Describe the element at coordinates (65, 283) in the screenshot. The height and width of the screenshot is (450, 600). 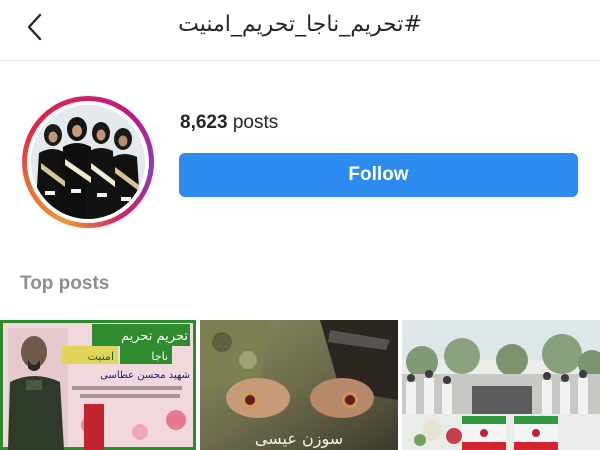
I see `top-posts-heading: Top posts` at that location.